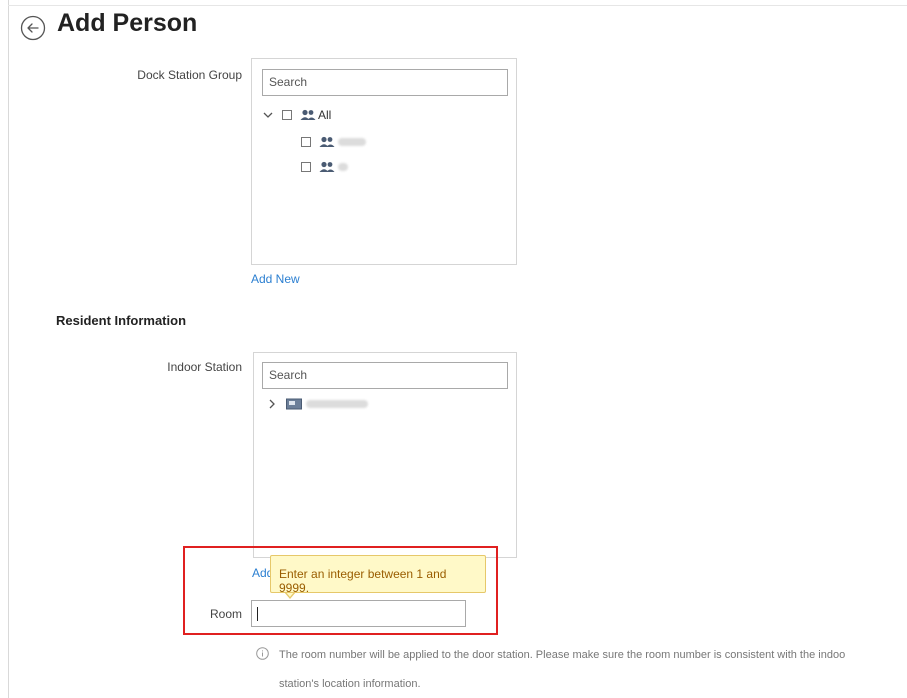 This screenshot has height=698, width=907. What do you see at coordinates (384, 161) in the screenshot?
I see `dock-station-group-panel: Search All` at bounding box center [384, 161].